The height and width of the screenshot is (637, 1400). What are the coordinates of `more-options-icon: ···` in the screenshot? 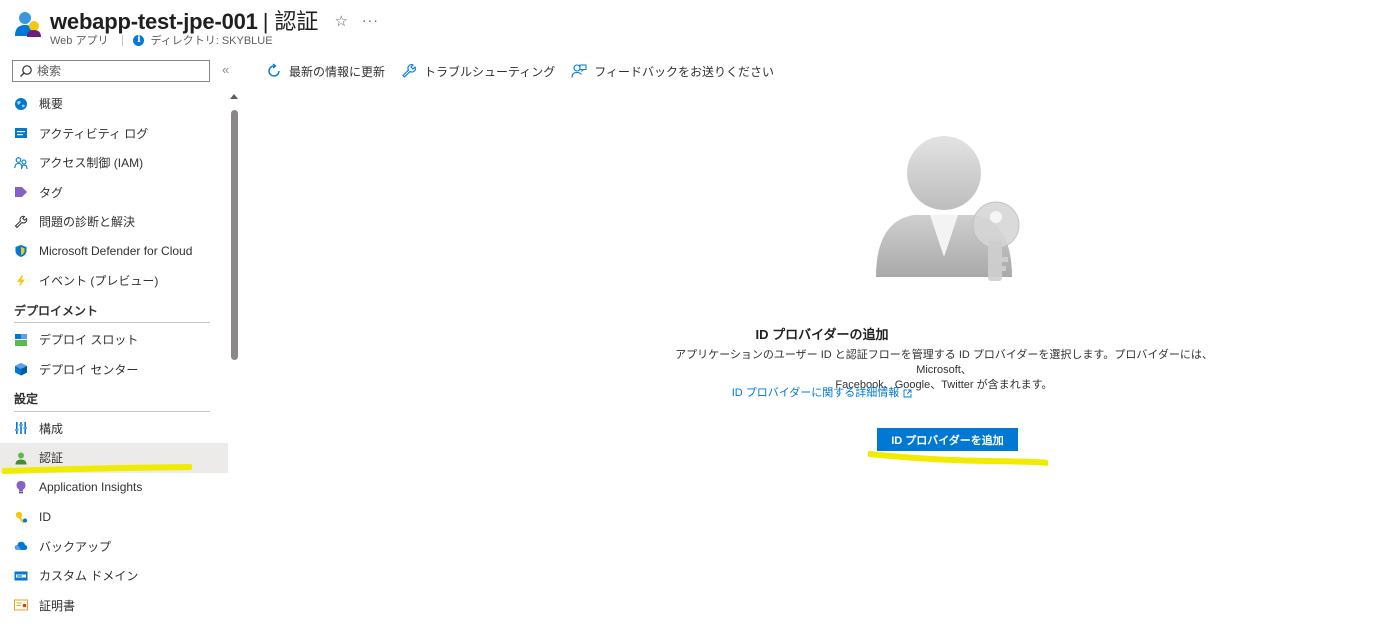 It's located at (370, 20).